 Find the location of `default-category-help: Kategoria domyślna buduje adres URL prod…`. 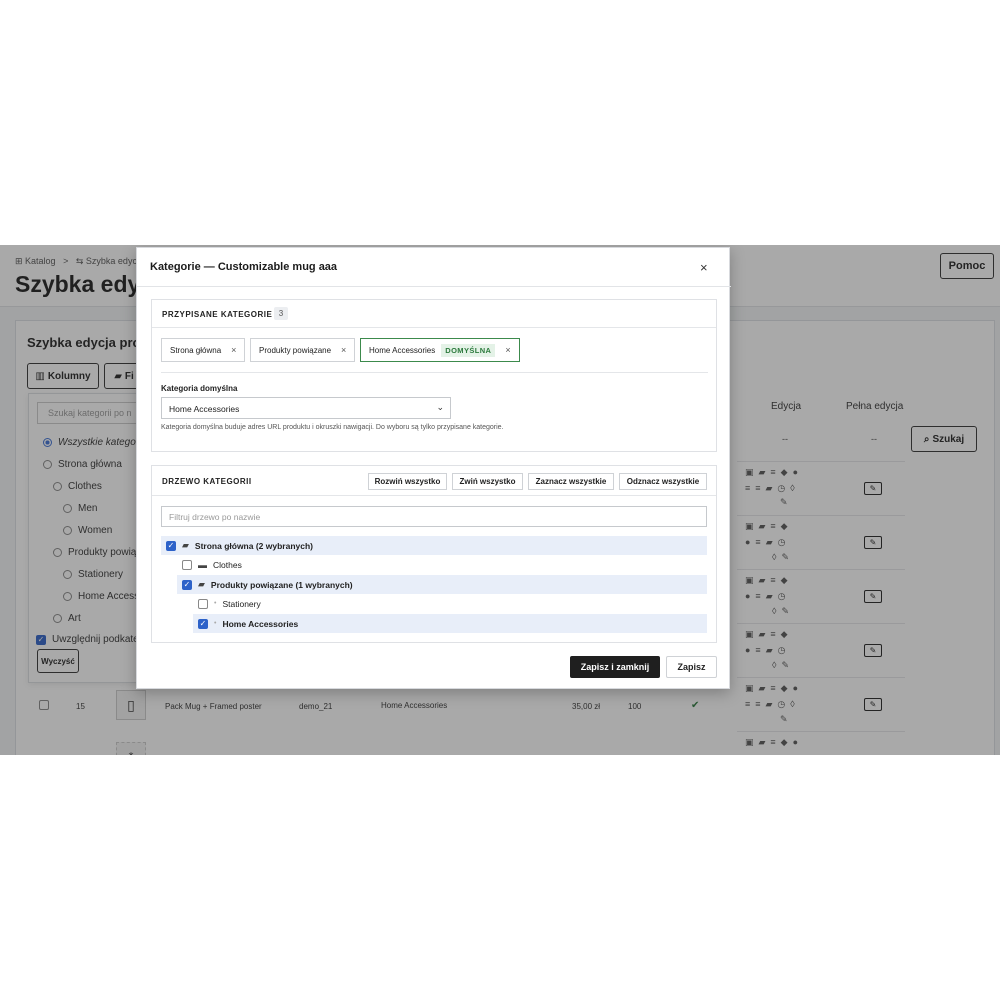

default-category-help: Kategoria domyślna buduje adres URL prod… is located at coordinates (332, 427).